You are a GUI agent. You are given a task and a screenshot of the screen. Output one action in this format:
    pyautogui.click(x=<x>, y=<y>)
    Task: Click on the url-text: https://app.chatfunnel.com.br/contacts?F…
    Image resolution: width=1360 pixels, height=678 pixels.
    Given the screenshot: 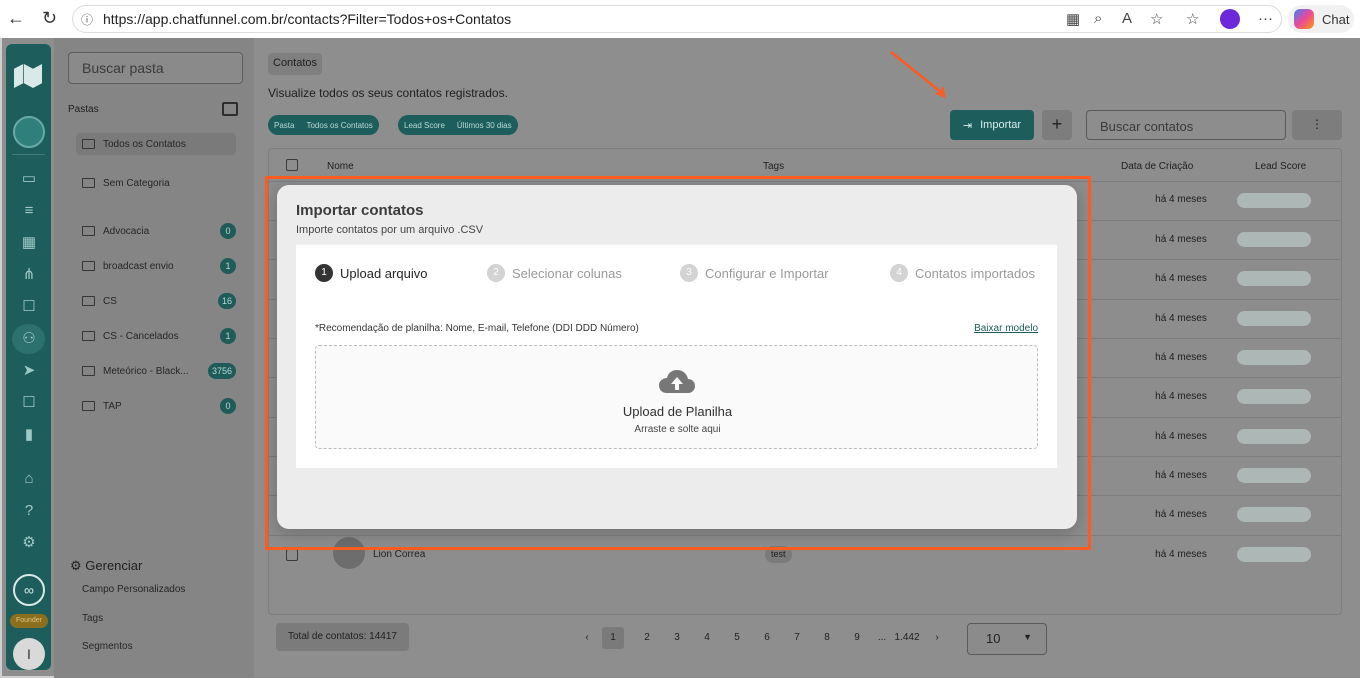 What is the action you would take?
    pyautogui.click(x=307, y=19)
    